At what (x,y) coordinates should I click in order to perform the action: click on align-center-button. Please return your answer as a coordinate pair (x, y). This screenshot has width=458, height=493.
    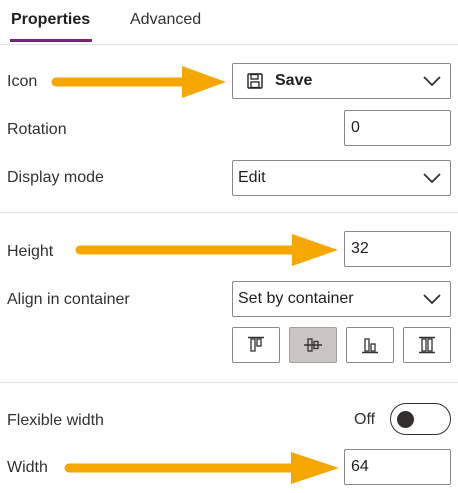
    Looking at the image, I should click on (313, 345).